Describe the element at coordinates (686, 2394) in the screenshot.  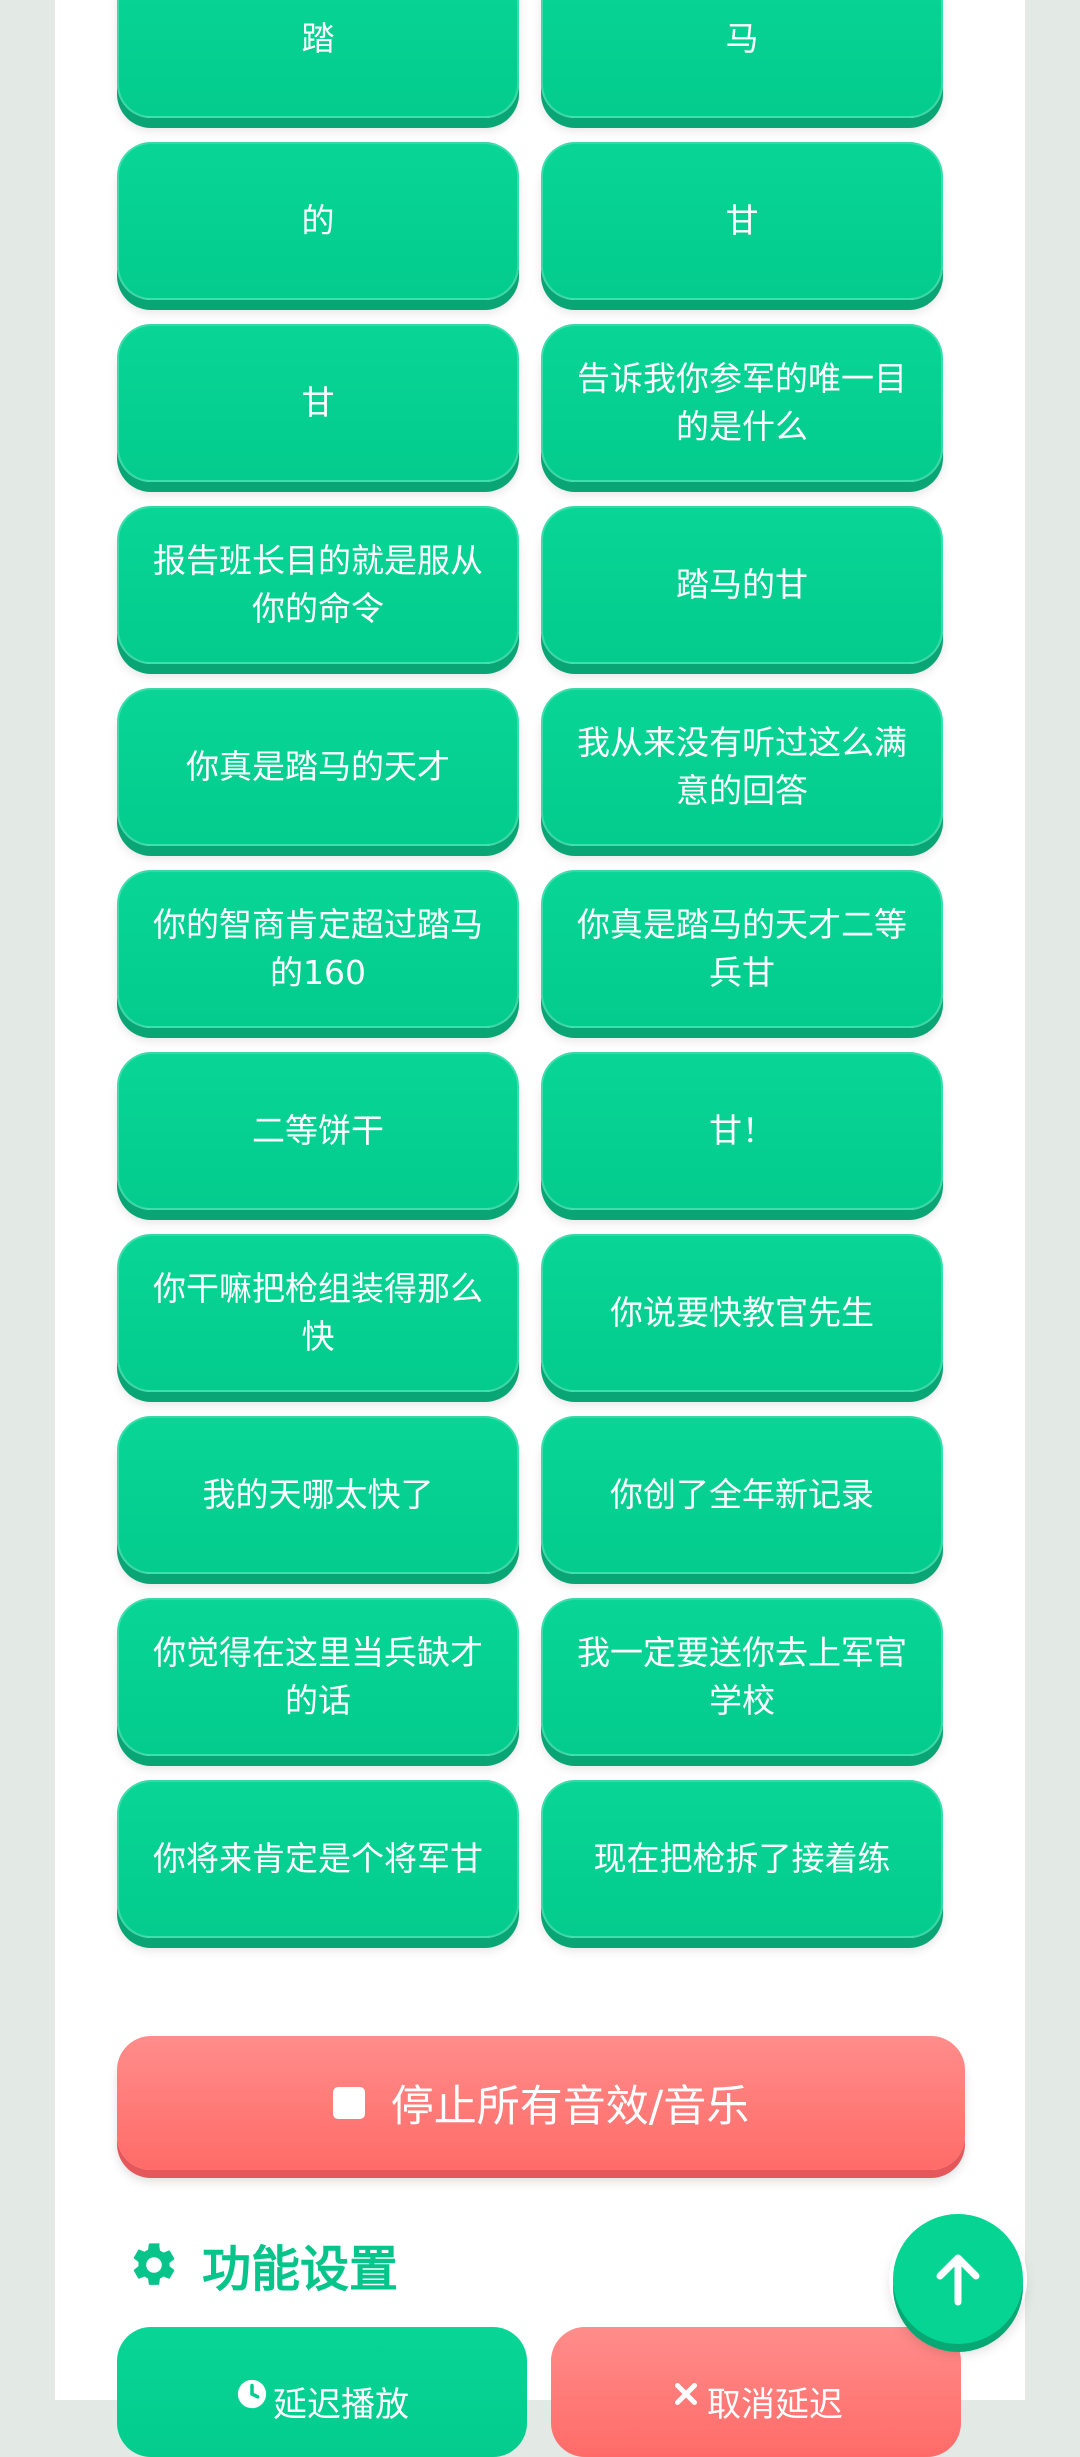
I see `close-icon` at that location.